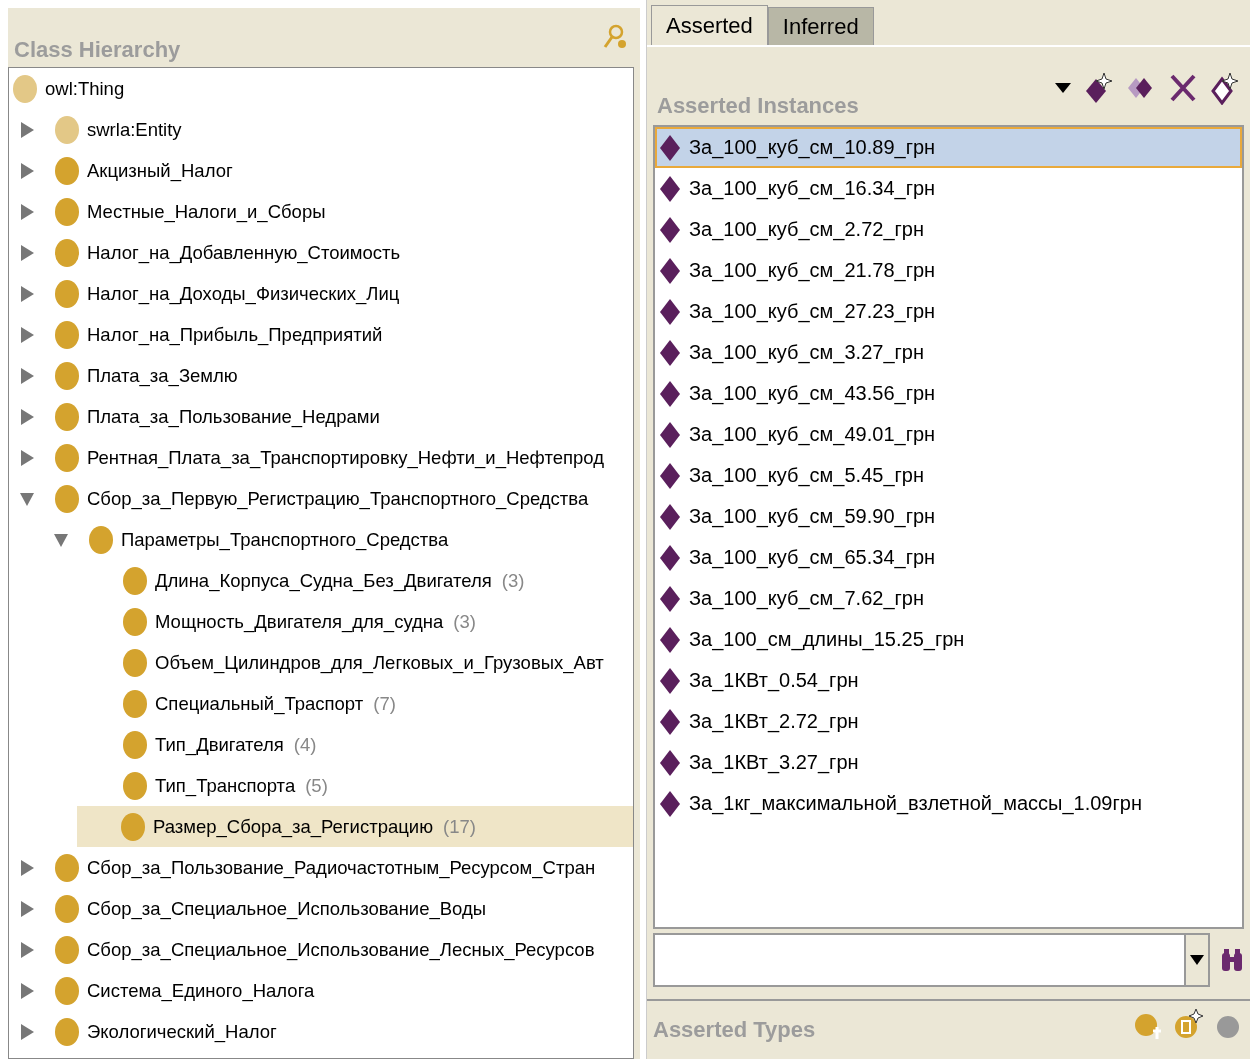  Describe the element at coordinates (321, 744) in the screenshot. I see `tree-row: Тип_Двигателя (4)` at that location.